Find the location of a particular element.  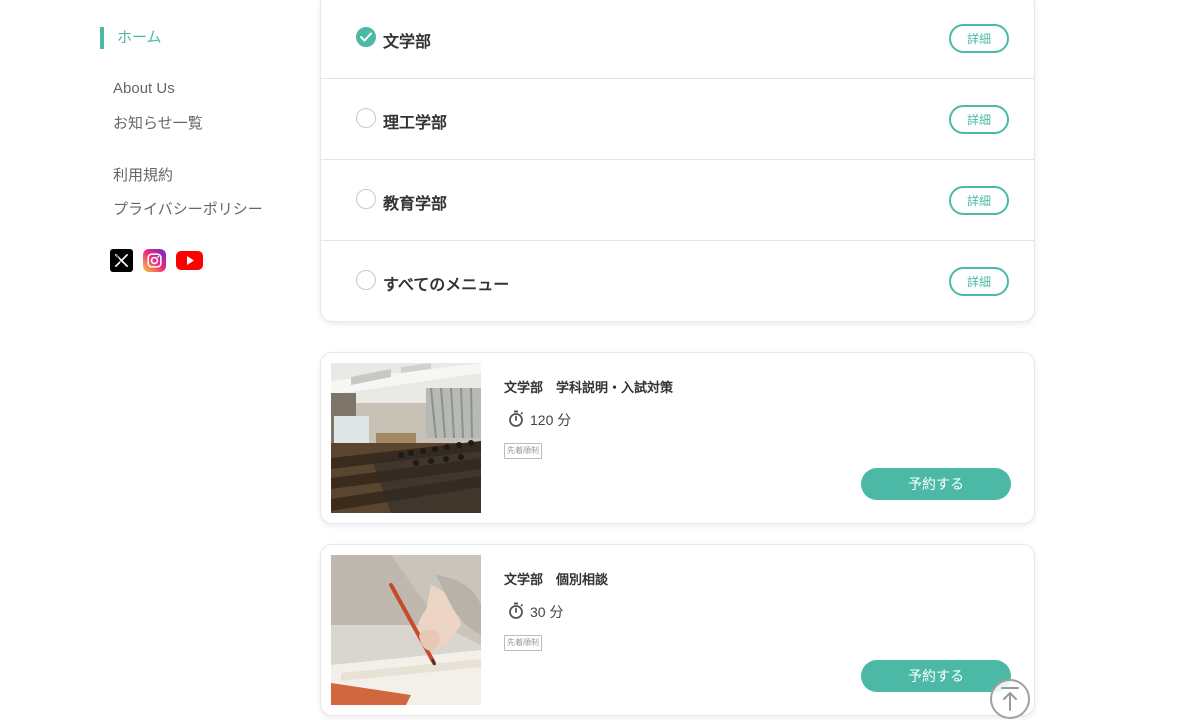

sidebar-item-home: ホーム is located at coordinates (131, 38).